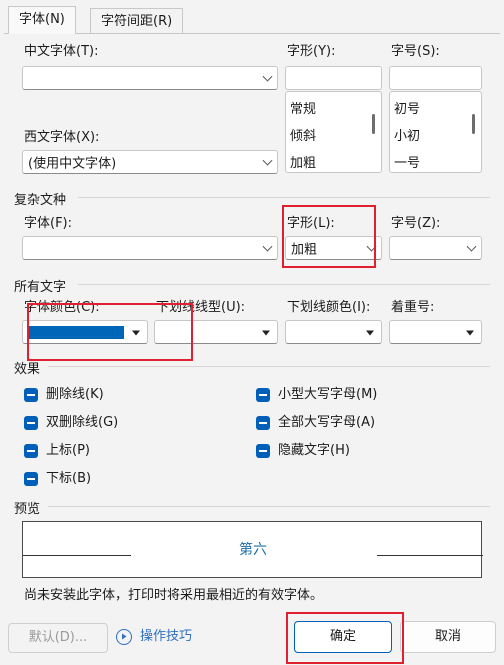 This screenshot has width=504, height=665. What do you see at coordinates (76, 332) in the screenshot?
I see `font-color-swatch` at bounding box center [76, 332].